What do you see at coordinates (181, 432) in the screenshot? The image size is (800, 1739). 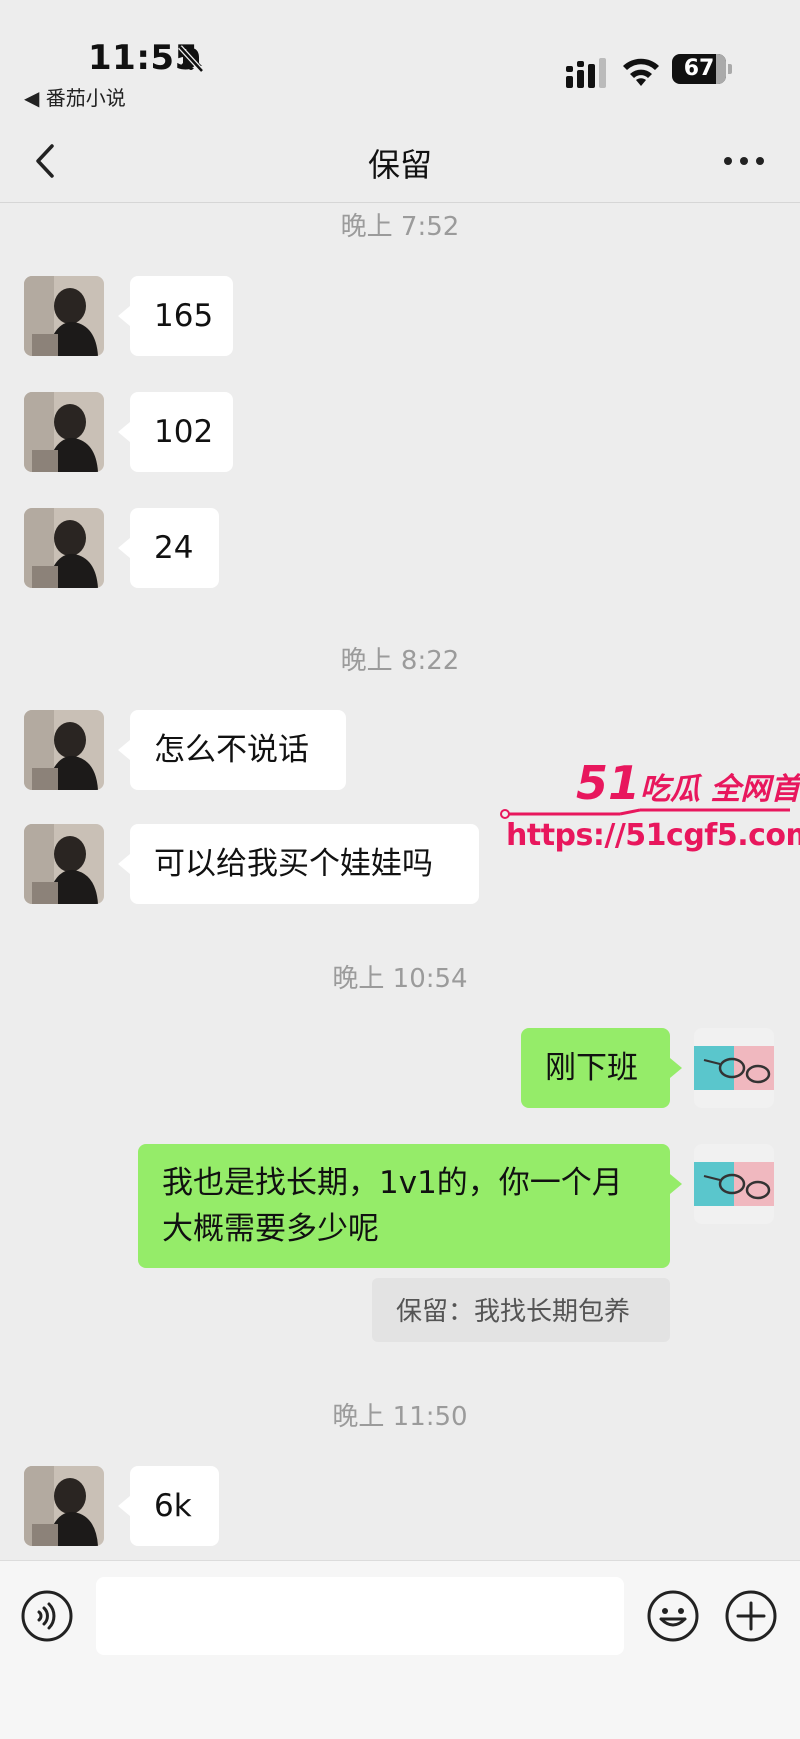 I see `message-bubble-incoming: 102` at bounding box center [181, 432].